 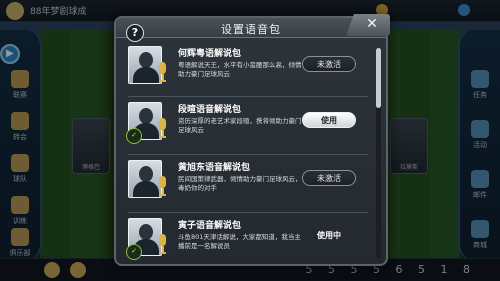 I want to click on dialog-title: 设置语音包, so click(x=251, y=29).